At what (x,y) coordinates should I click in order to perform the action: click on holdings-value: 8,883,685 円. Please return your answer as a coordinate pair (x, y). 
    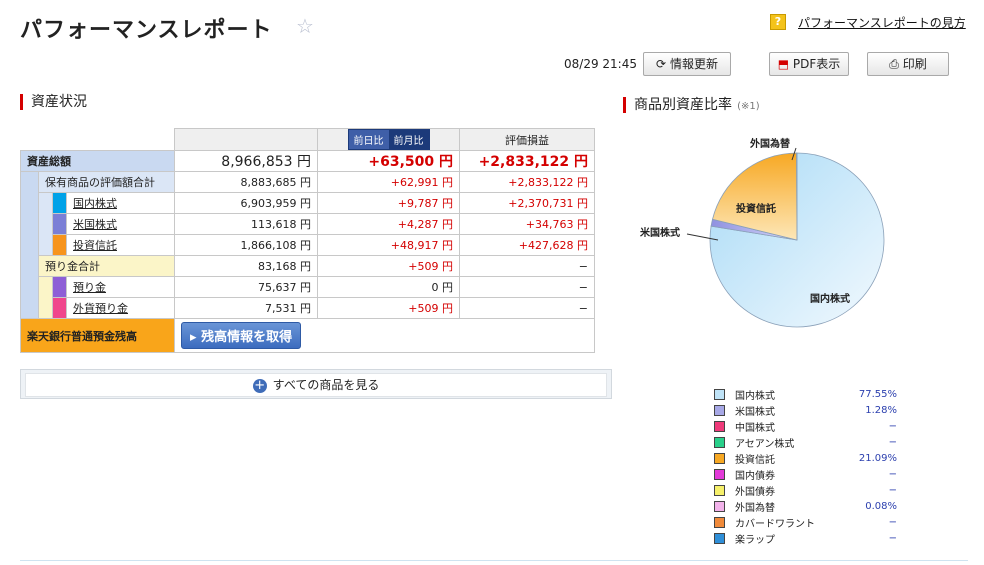
    Looking at the image, I should click on (246, 182).